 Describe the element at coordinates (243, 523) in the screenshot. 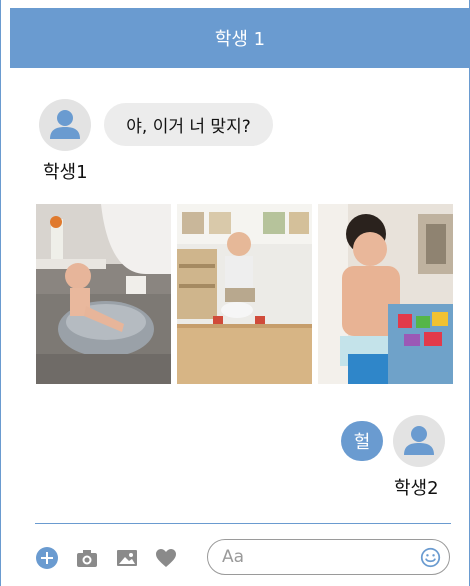

I see `composer-divider` at that location.